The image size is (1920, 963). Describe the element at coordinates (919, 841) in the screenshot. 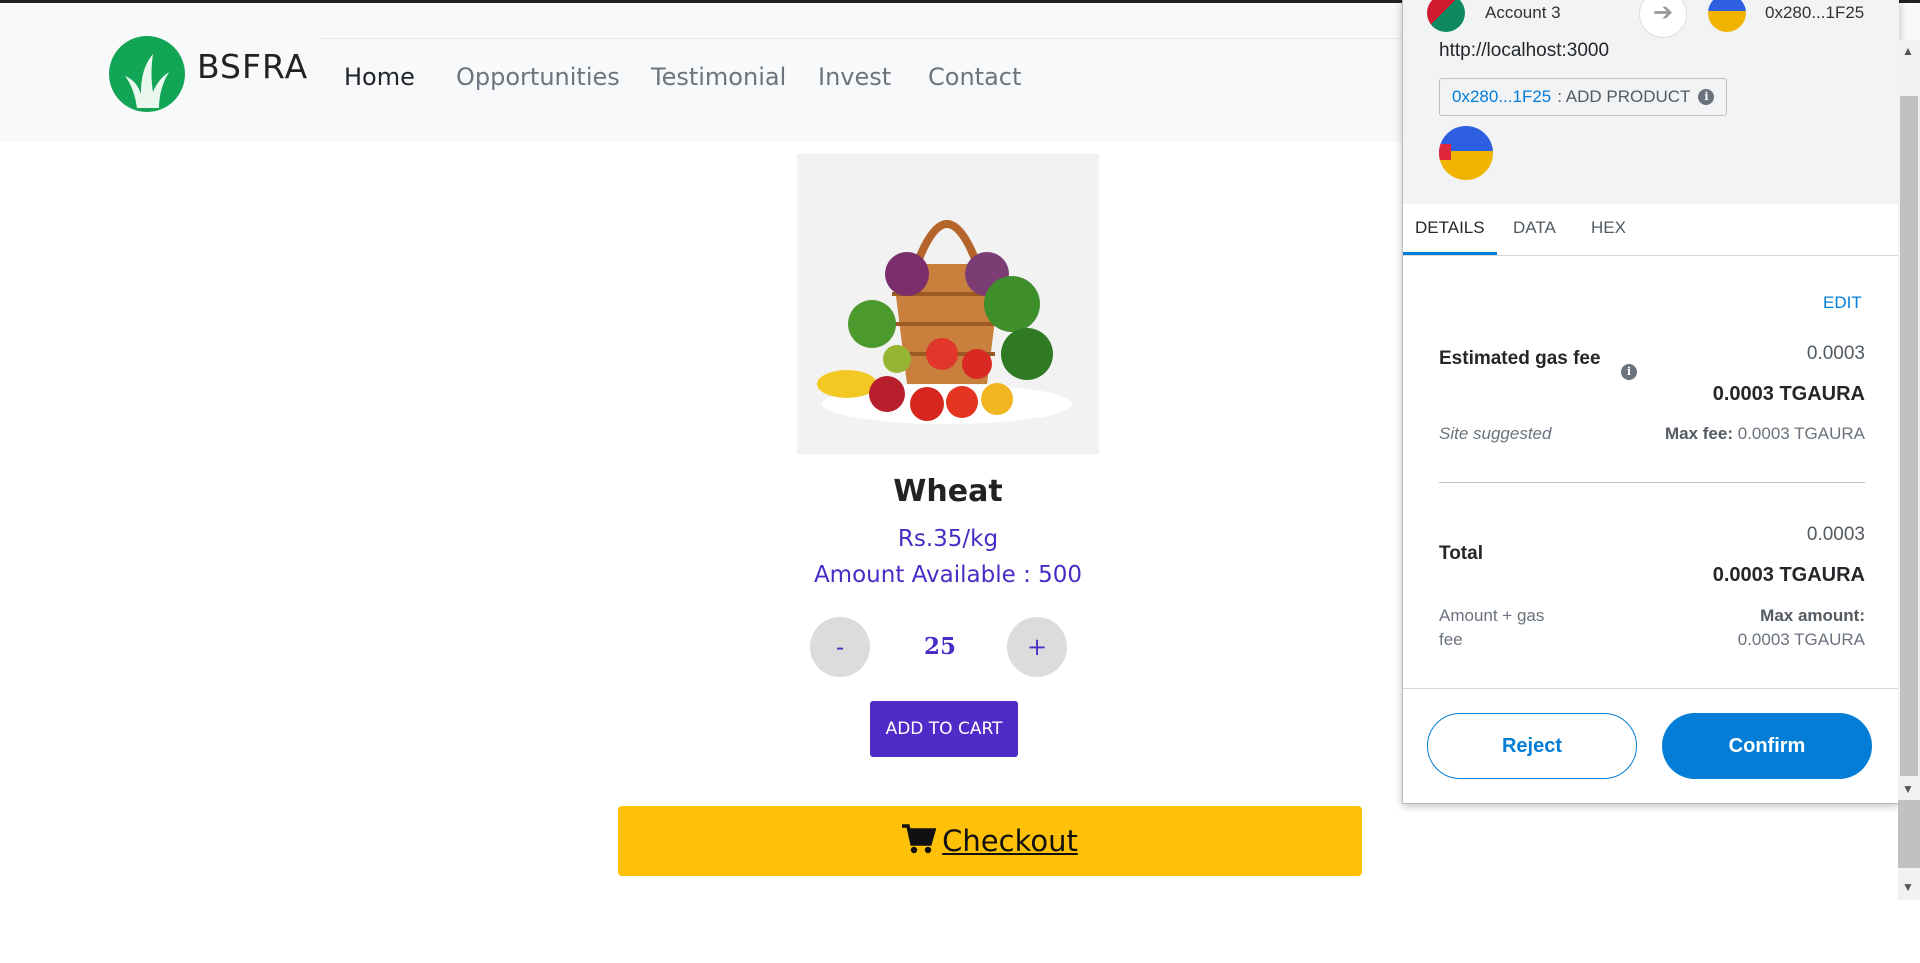

I see `cart-icon` at that location.